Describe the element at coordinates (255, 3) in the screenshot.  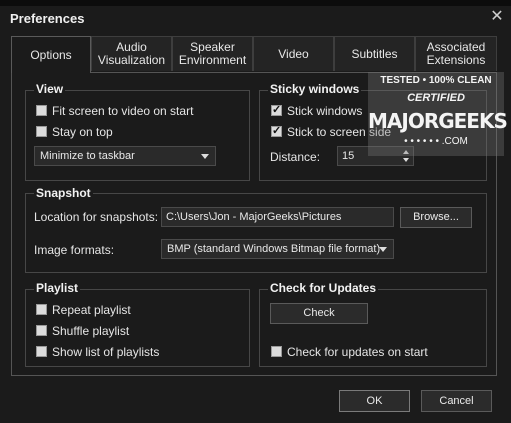
I see `title-bar-edge` at that location.